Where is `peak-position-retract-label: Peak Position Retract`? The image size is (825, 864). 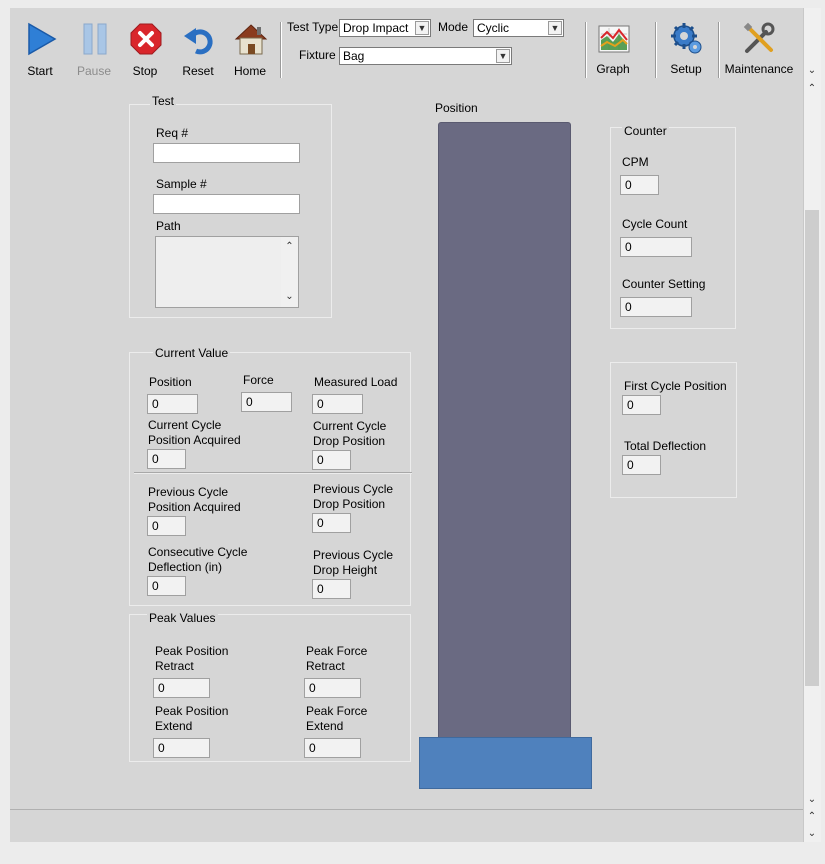 peak-position-retract-label: Peak Position Retract is located at coordinates (191, 659).